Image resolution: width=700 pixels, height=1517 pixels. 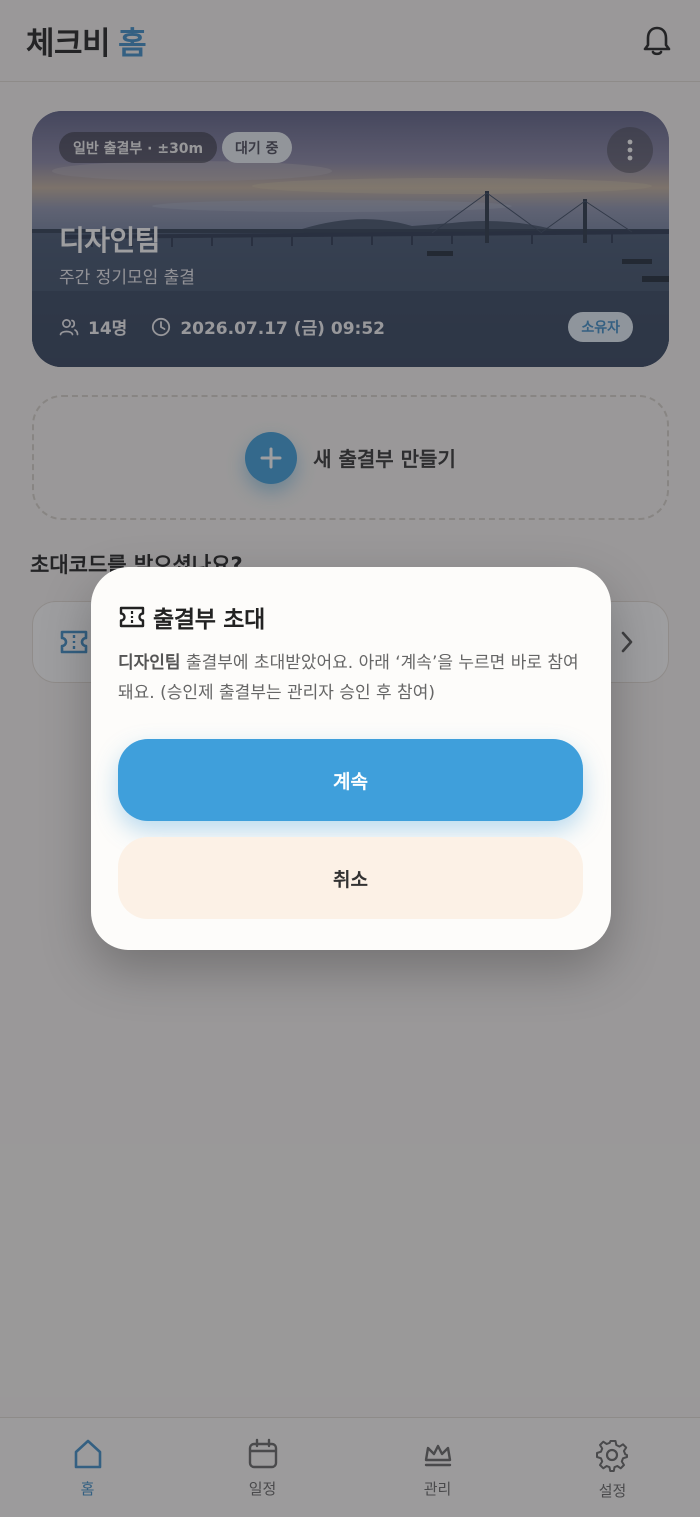 I want to click on ticket-icon, so click(x=132, y=617).